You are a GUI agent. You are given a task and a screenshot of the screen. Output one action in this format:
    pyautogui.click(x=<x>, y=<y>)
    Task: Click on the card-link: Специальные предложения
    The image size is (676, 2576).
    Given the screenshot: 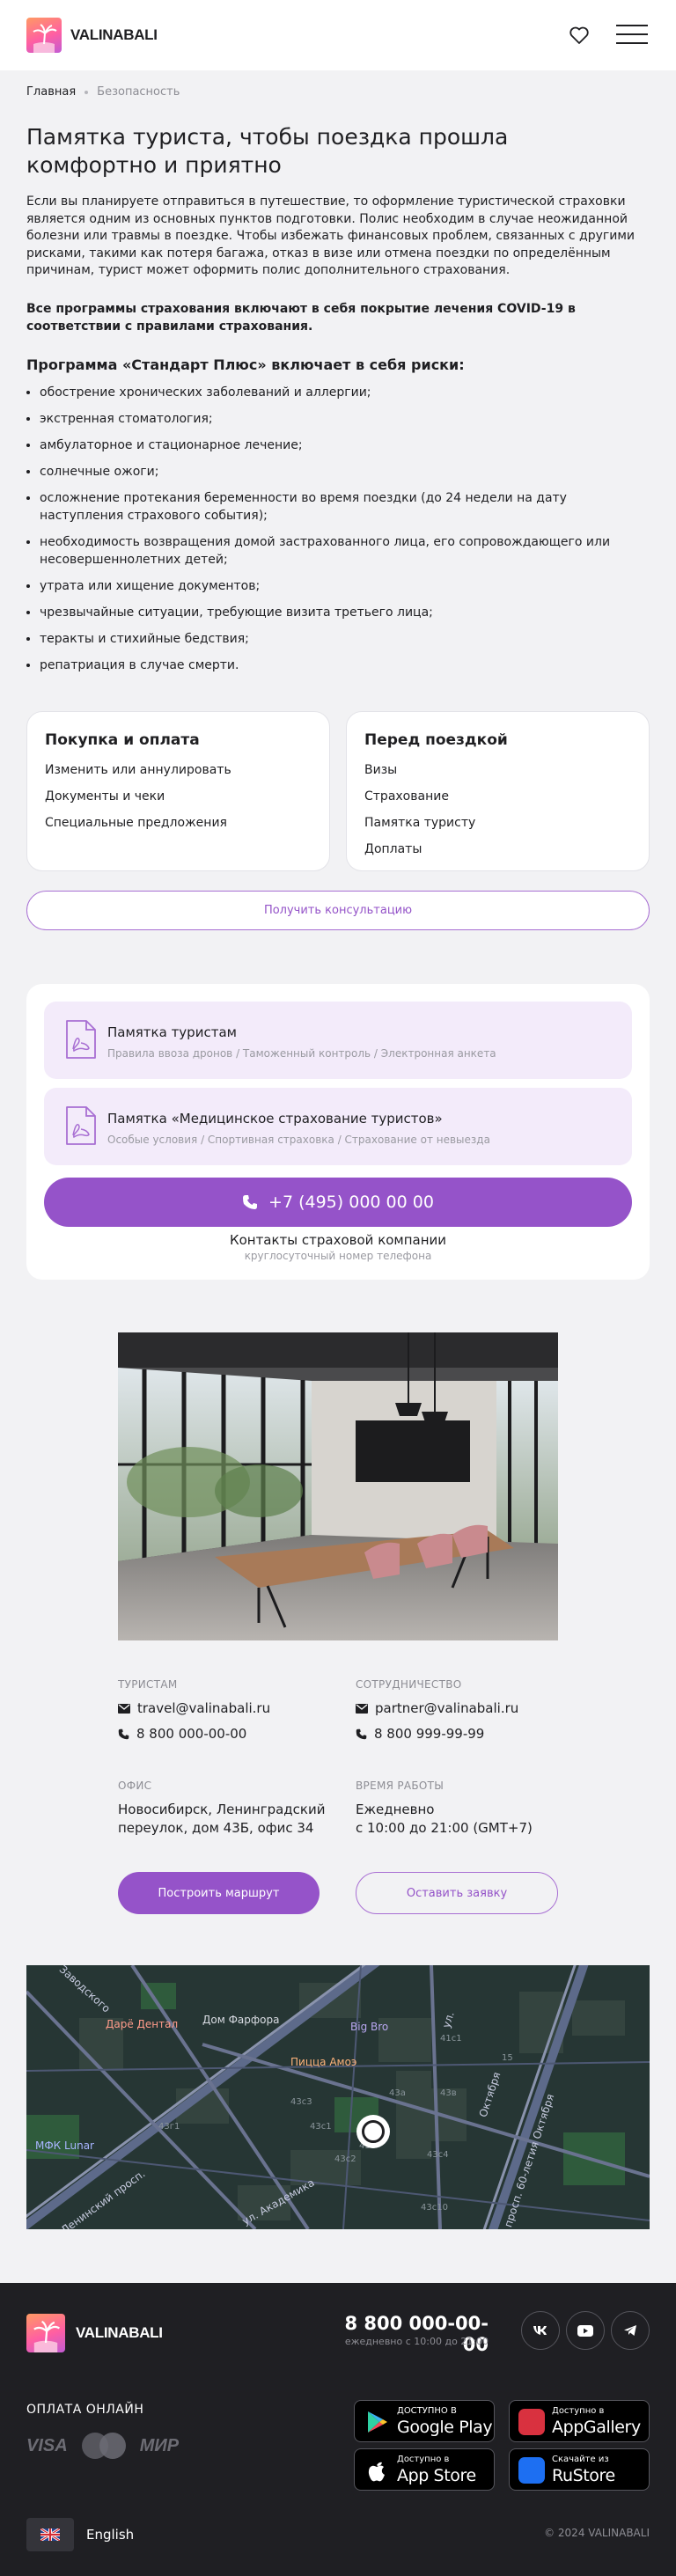 What is the action you would take?
    pyautogui.click(x=178, y=823)
    